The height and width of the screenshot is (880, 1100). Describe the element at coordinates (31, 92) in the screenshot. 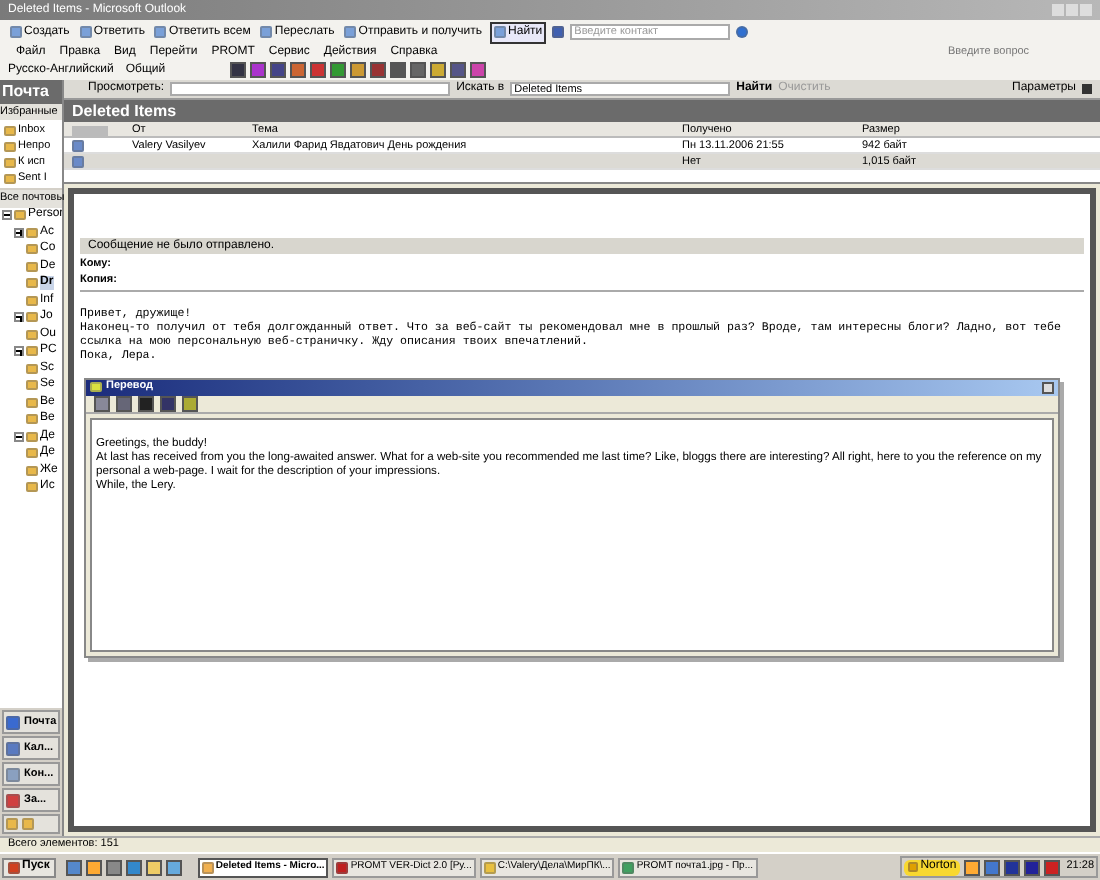

I see `pane-title: Почта` at that location.